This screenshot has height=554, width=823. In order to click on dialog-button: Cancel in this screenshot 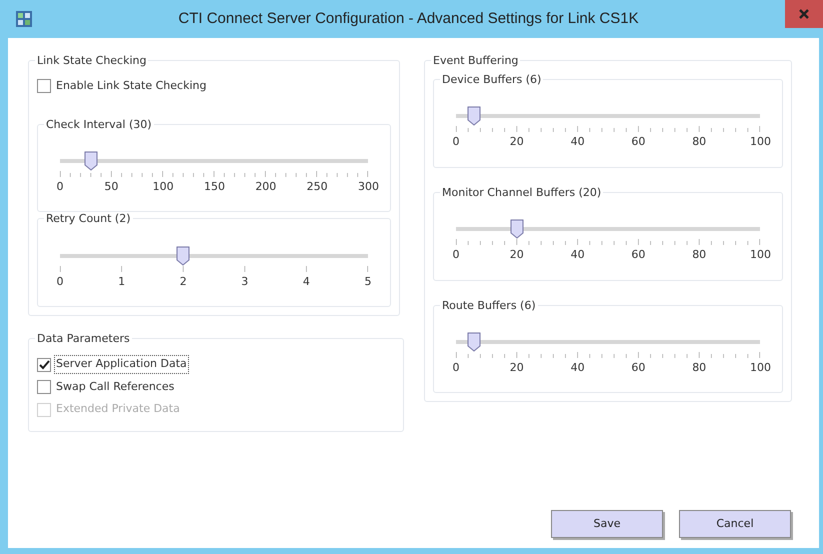, I will do `click(735, 524)`.